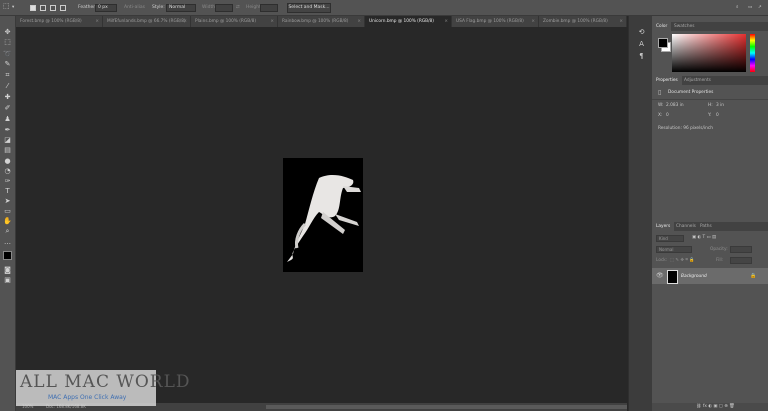 The width and height of the screenshot is (768, 411). What do you see at coordinates (641, 56) in the screenshot?
I see `paragraph-panel-icon: ¶` at bounding box center [641, 56].